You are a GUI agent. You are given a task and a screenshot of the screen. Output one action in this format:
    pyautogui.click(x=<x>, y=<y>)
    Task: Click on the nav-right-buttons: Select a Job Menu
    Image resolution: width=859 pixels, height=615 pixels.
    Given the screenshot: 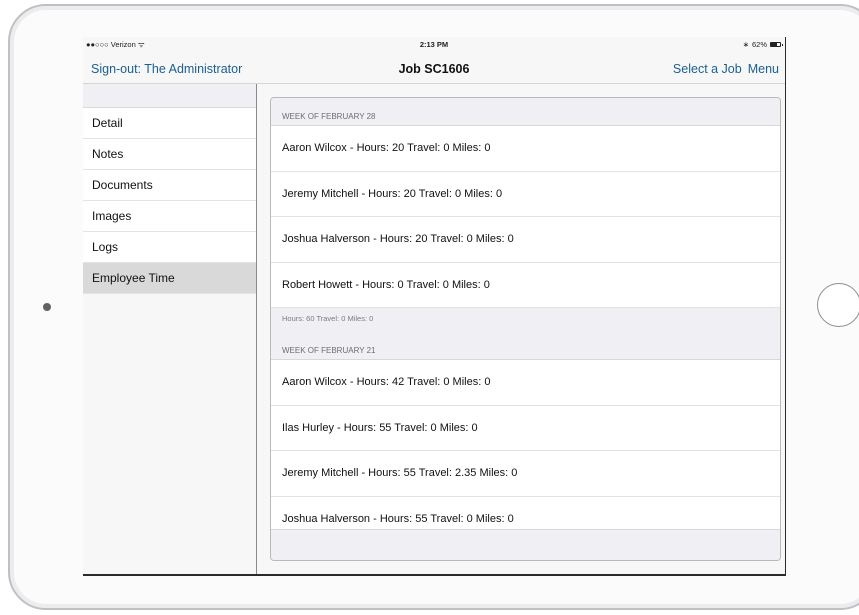 What is the action you would take?
    pyautogui.click(x=726, y=69)
    